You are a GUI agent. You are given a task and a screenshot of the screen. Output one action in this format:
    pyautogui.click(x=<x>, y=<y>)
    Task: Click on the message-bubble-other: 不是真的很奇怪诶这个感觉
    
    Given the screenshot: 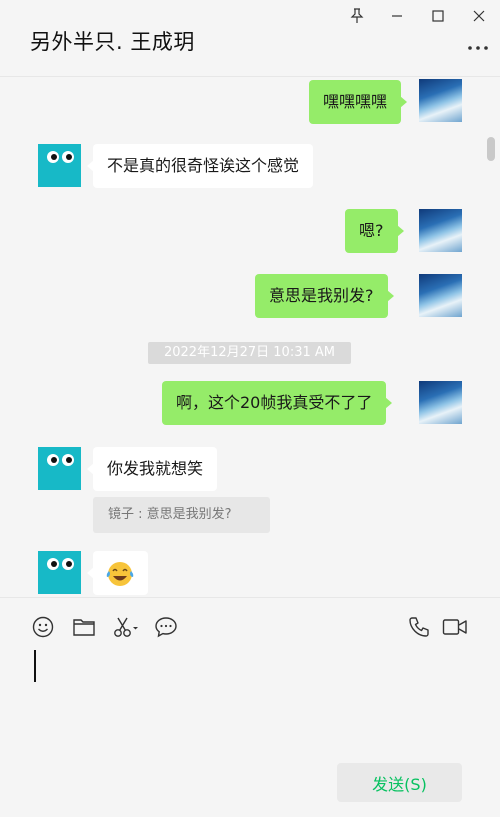 What is the action you would take?
    pyautogui.click(x=200, y=166)
    